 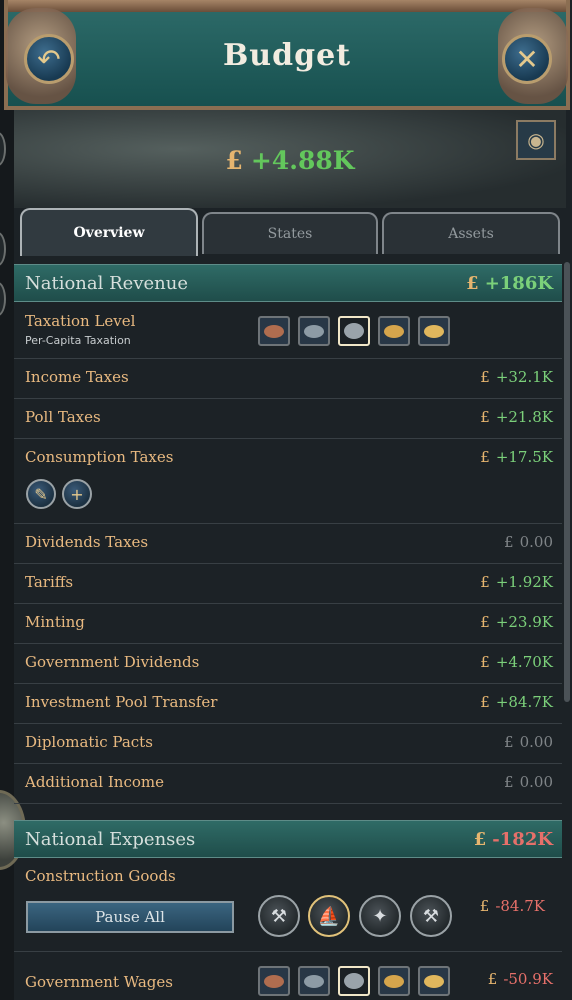 I want to click on close-x-icon: ✕, so click(x=527, y=59).